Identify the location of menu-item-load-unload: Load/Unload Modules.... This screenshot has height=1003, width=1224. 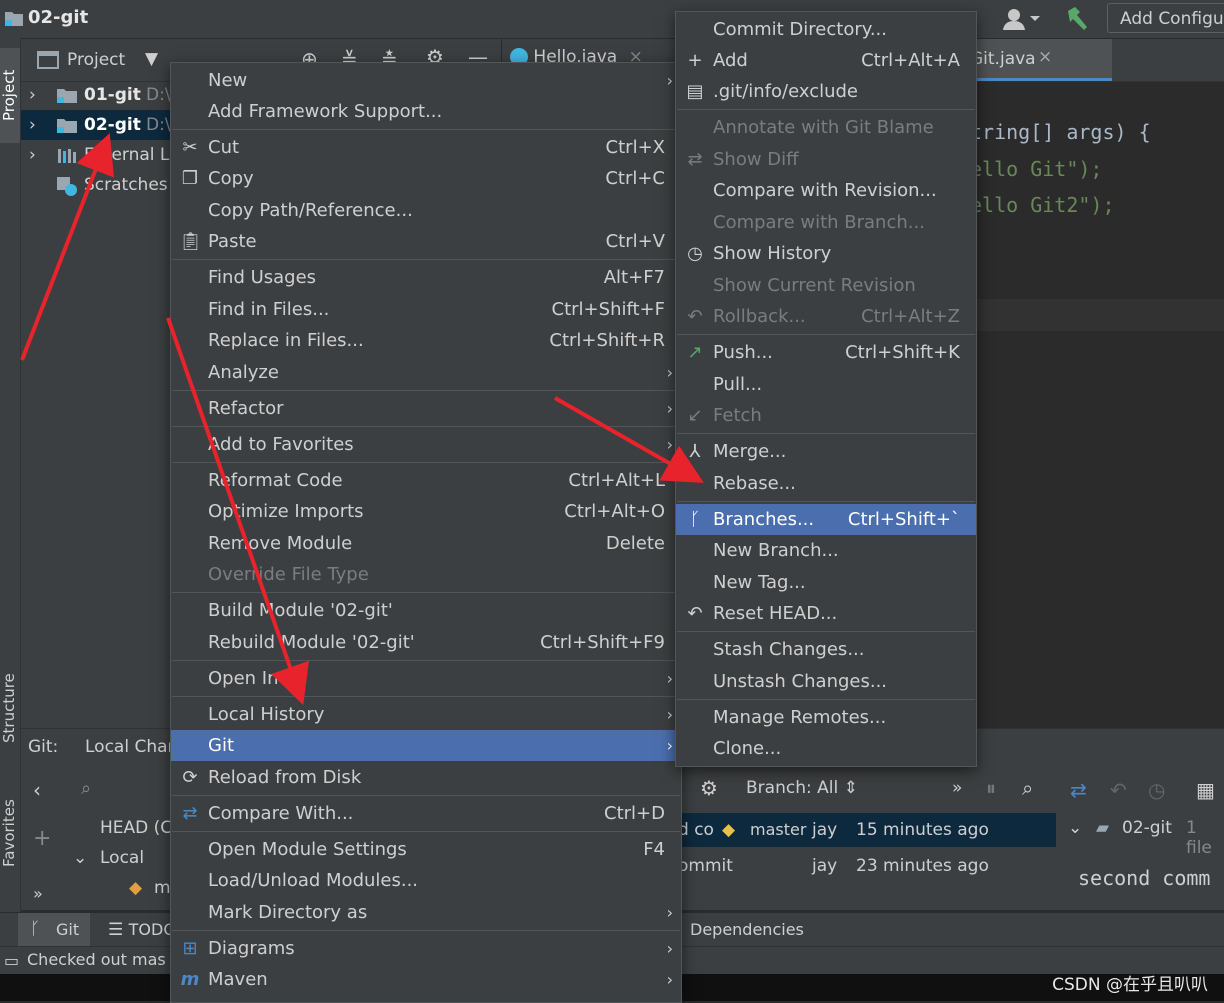
(426, 880).